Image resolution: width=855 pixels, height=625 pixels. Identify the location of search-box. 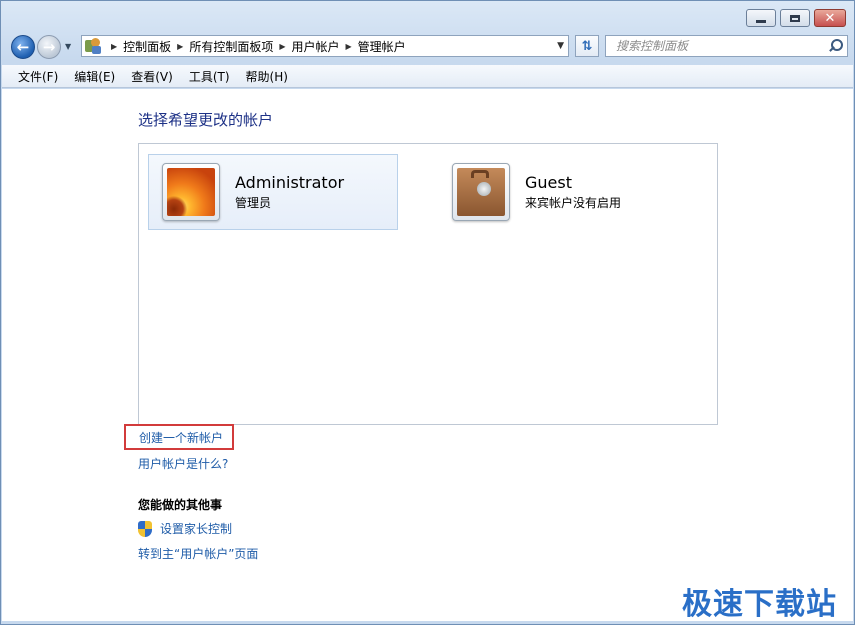
(726, 46).